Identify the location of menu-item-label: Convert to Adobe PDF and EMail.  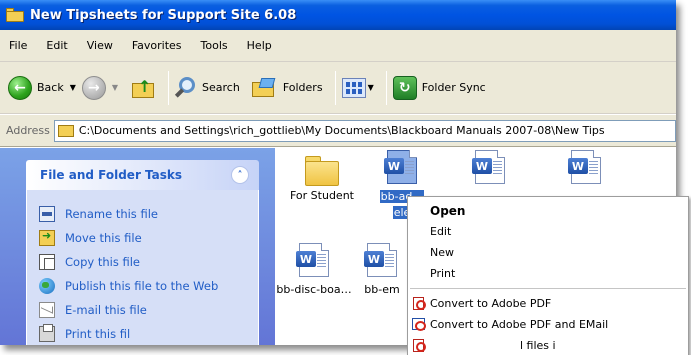
(519, 324).